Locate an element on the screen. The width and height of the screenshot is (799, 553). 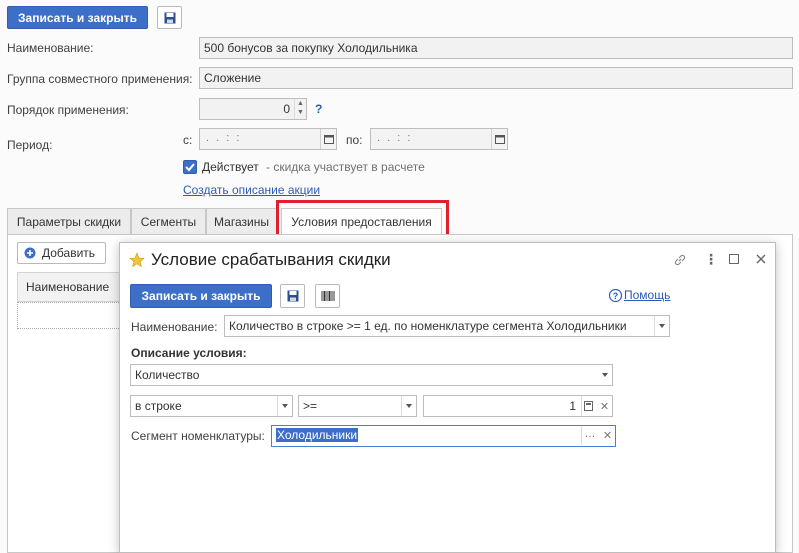
amount-field: 1 ✕ is located at coordinates (518, 406).